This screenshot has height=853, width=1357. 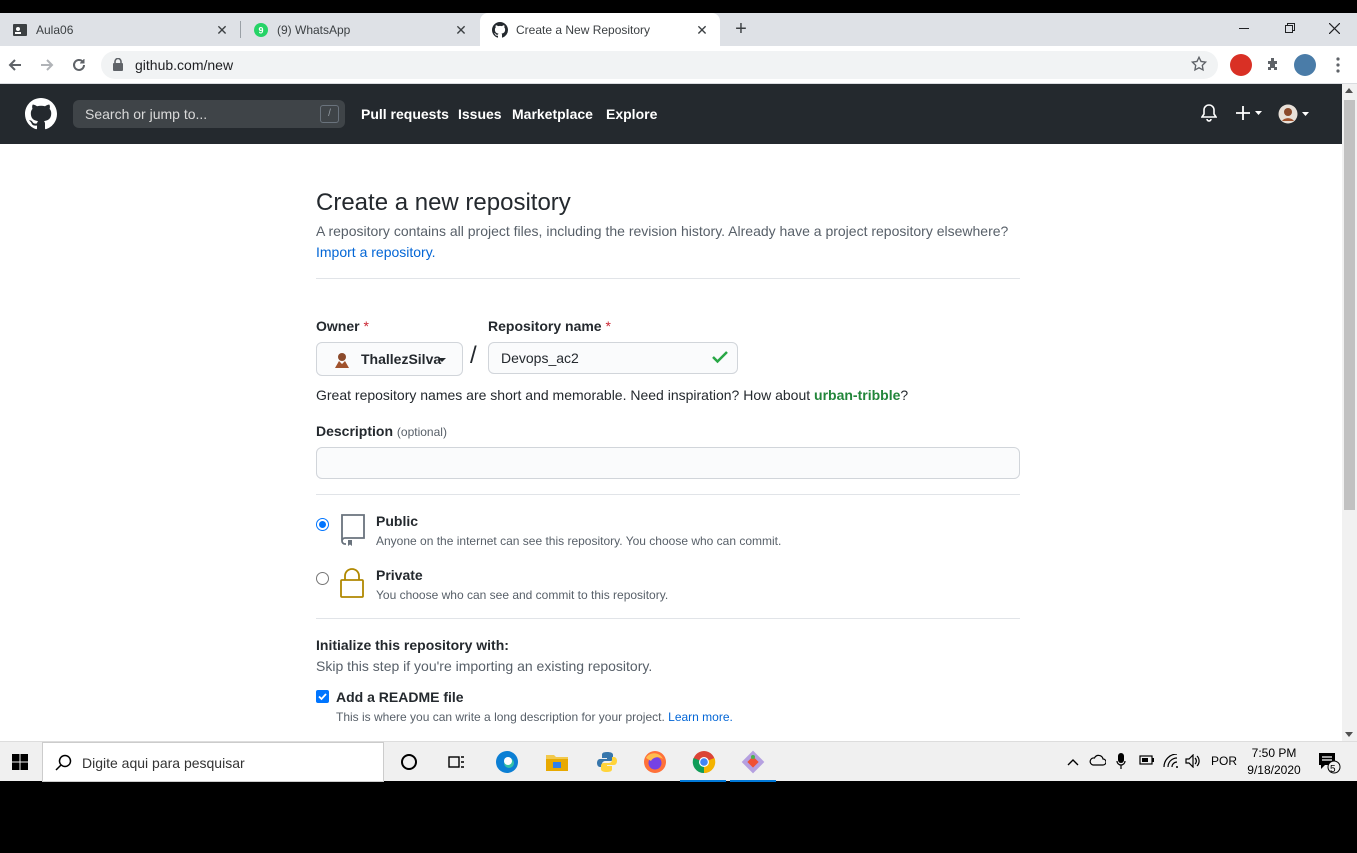 I want to click on restore-button, so click(x=1290, y=28).